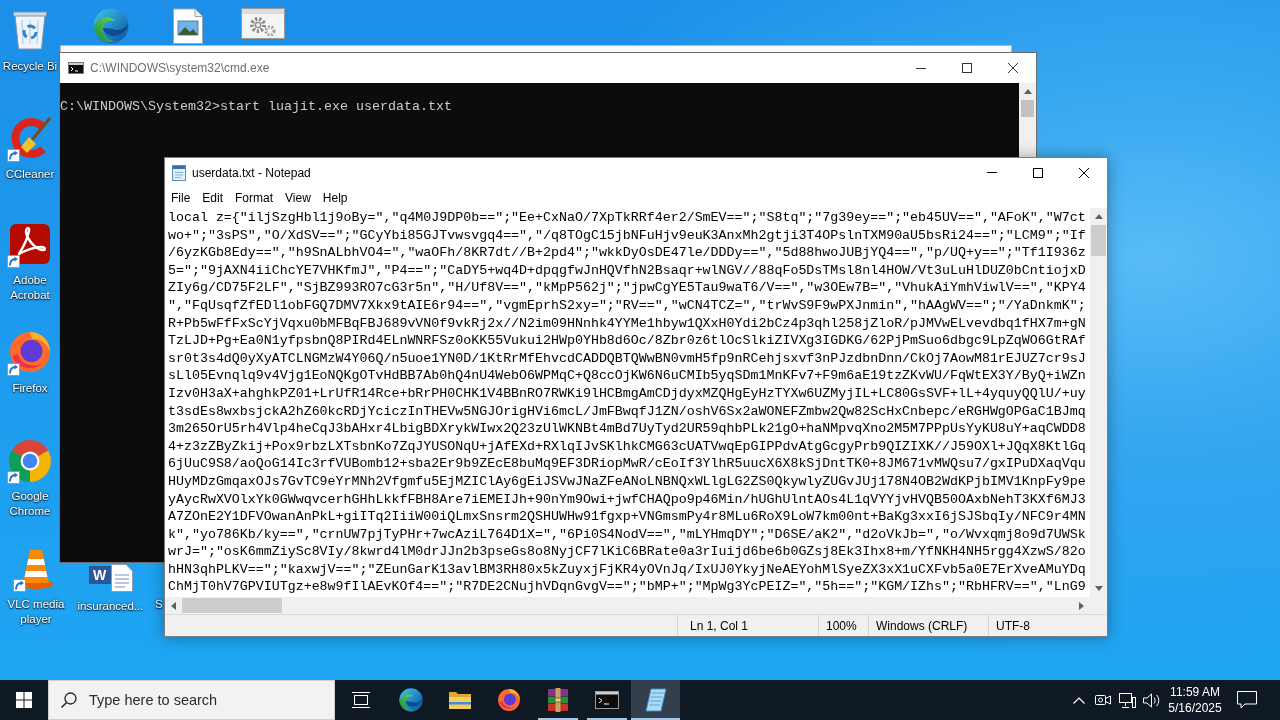  I want to click on search-box: Type here to search, so click(191, 700).